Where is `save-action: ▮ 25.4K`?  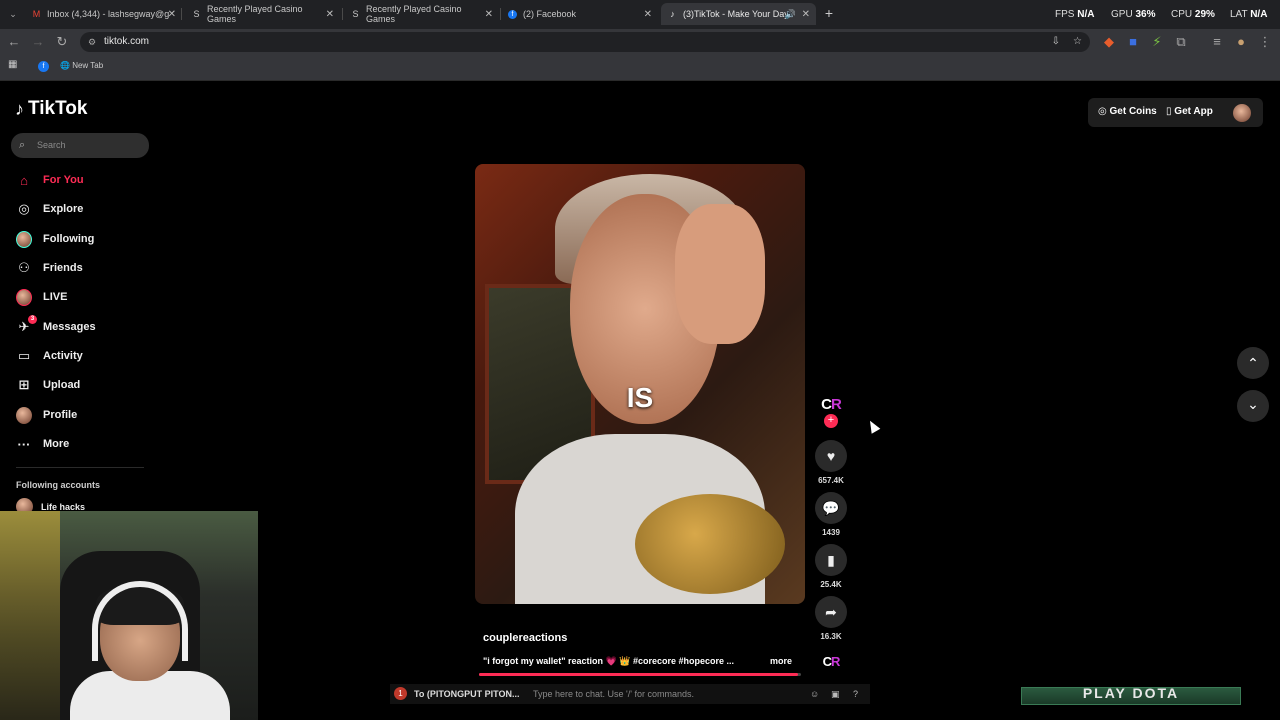
save-action: ▮ 25.4K is located at coordinates (831, 566).